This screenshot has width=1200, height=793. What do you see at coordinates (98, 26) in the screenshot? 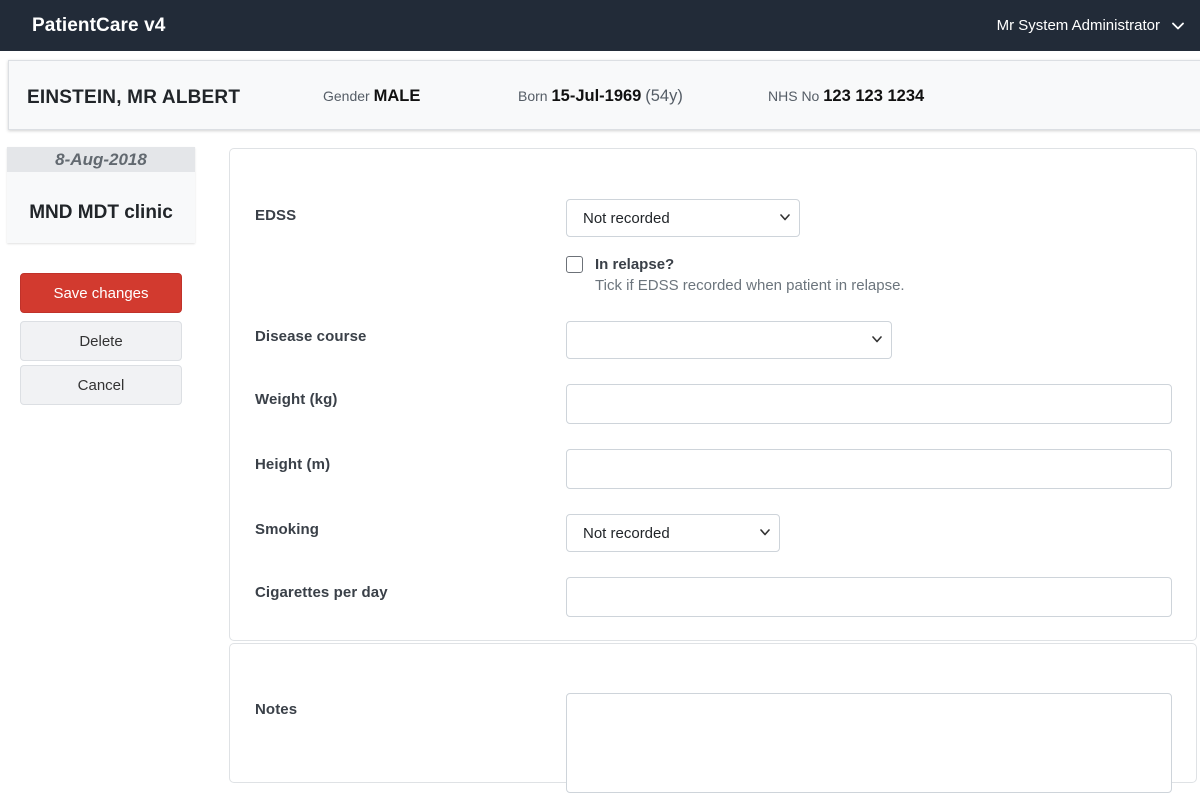
I see `app-brand: PatientCare v4` at bounding box center [98, 26].